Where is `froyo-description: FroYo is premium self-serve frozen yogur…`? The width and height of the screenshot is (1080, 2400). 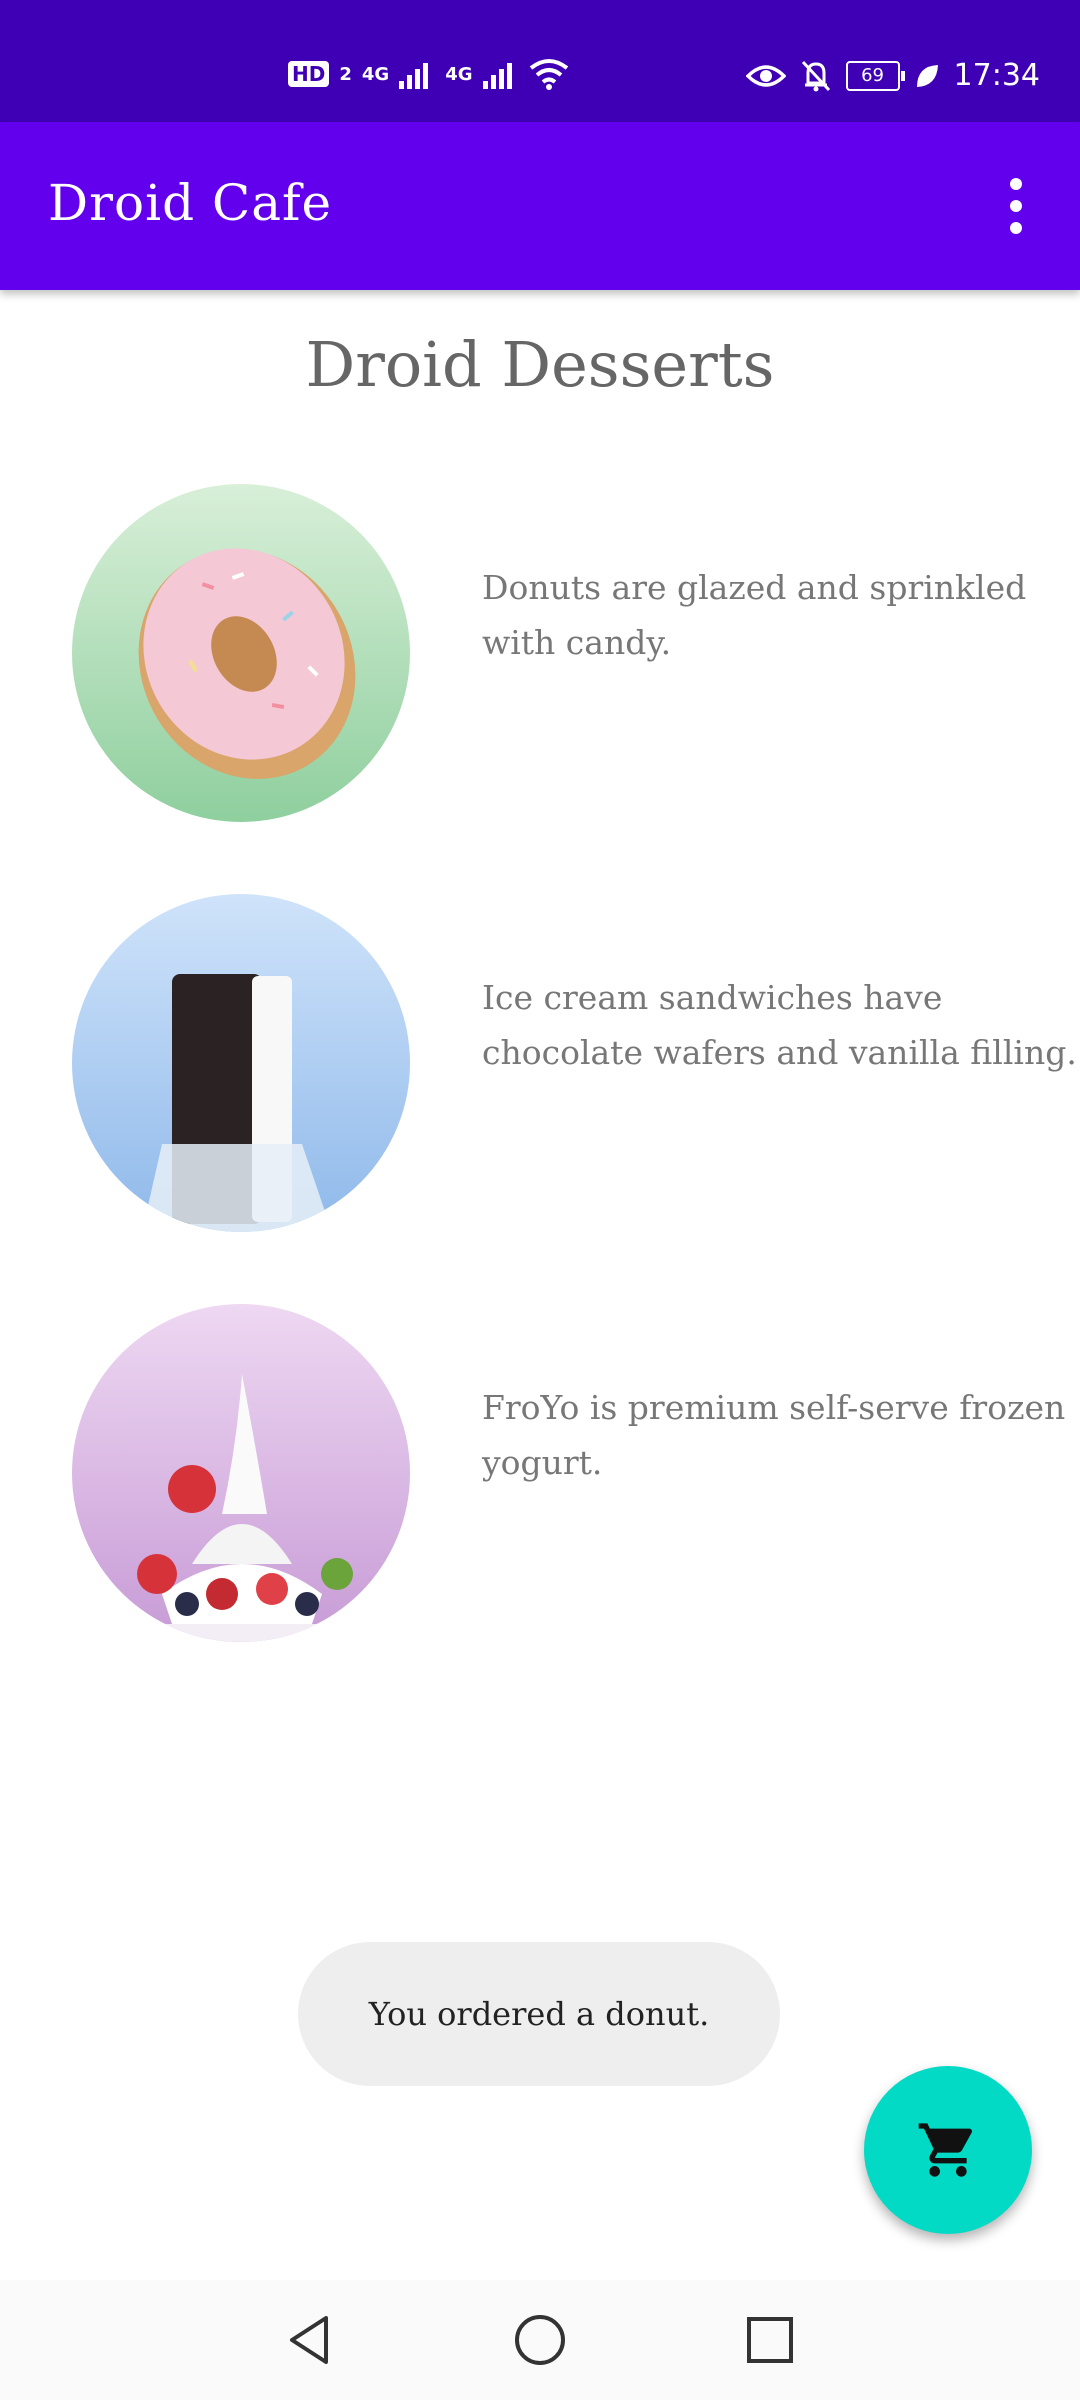
froyo-description: FroYo is premium self-serve frozen yogur… is located at coordinates (774, 1435).